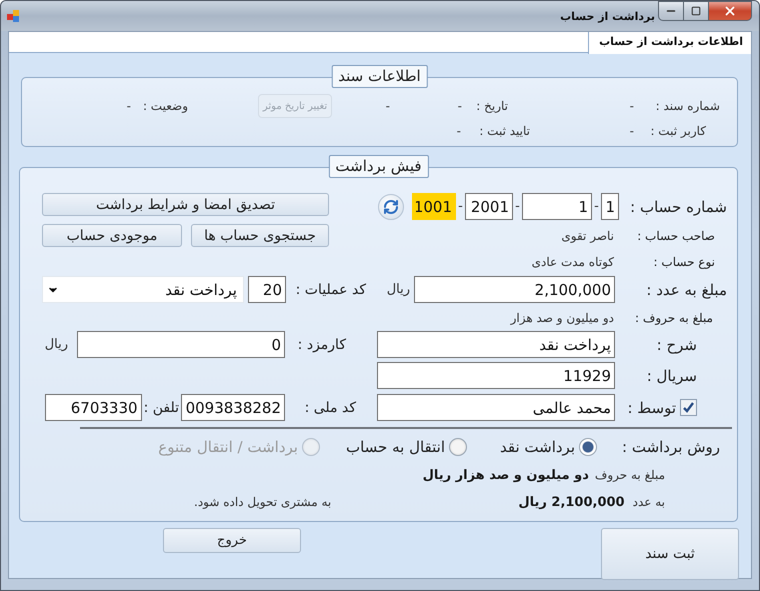 This screenshot has width=760, height=591. I want to click on group-legend: اطلاعات سند, so click(379, 76).